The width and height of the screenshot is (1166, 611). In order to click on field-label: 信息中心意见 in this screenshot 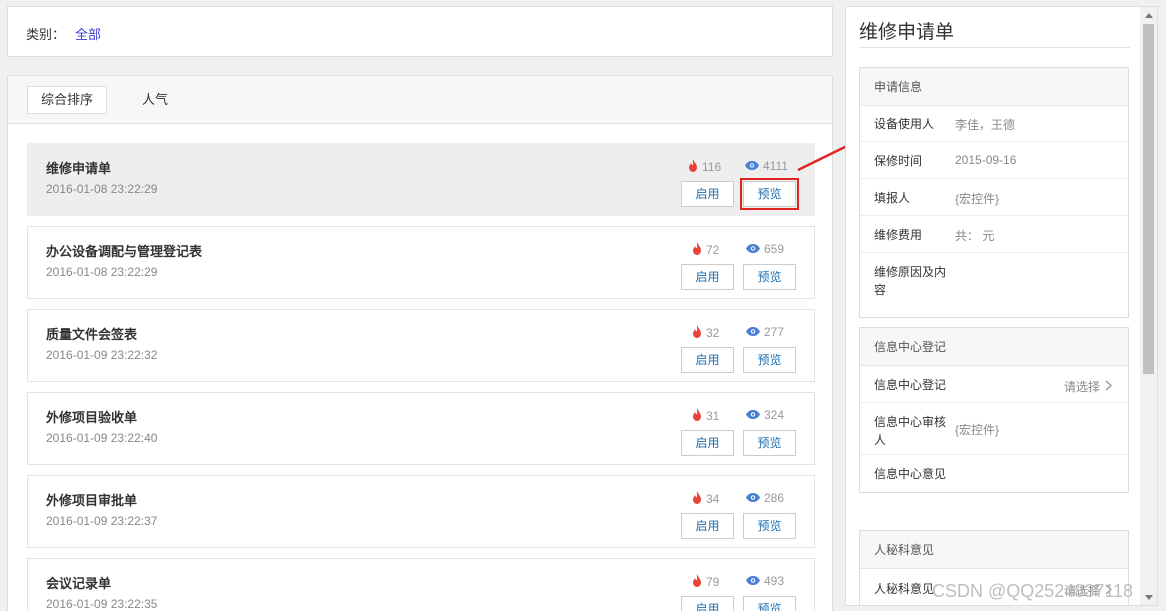, I will do `click(910, 474)`.